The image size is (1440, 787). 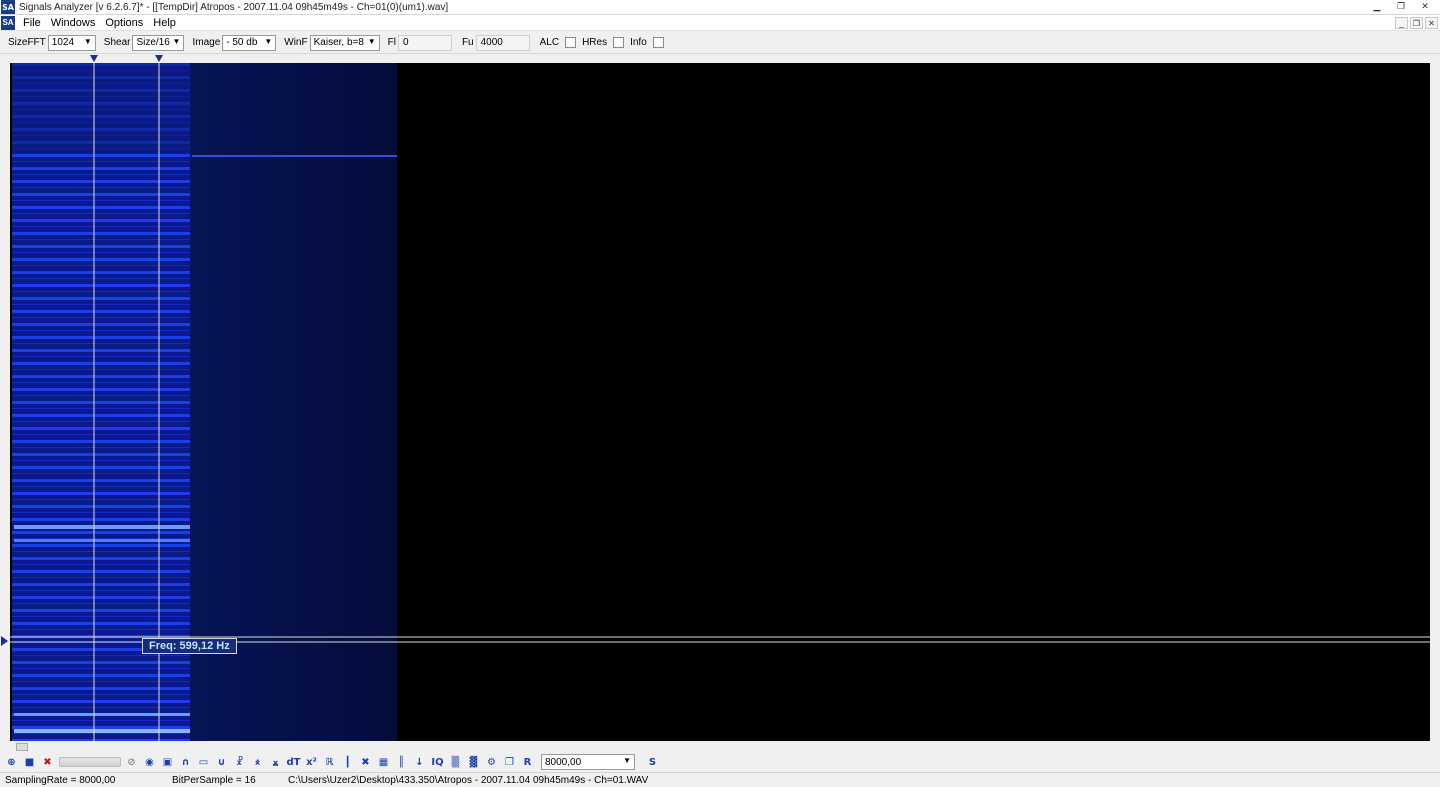 I want to click on menu-logo-icon: SA, so click(x=8, y=22).